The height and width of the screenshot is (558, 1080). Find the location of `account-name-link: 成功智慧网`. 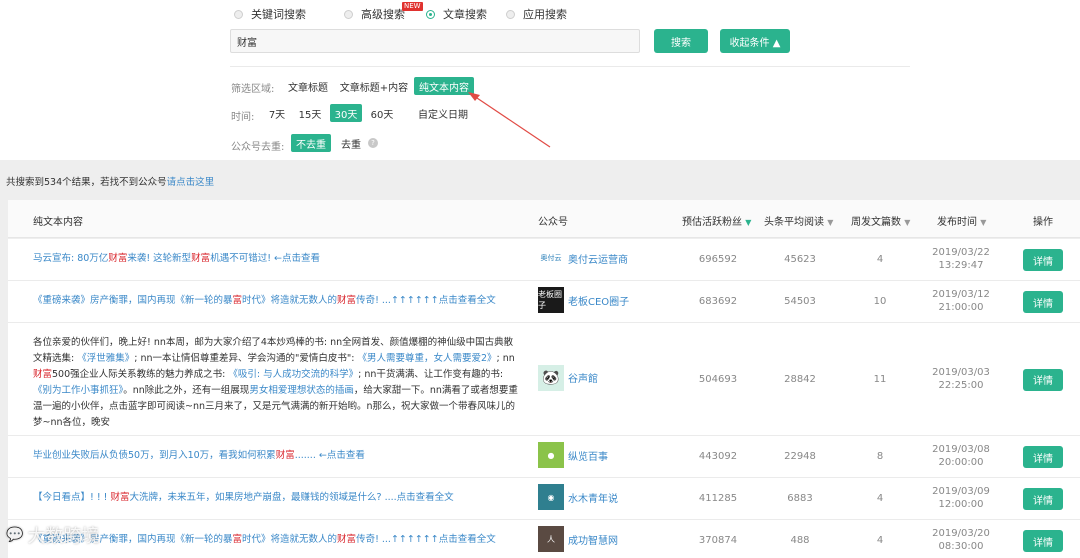

account-name-link: 成功智慧网 is located at coordinates (593, 539).